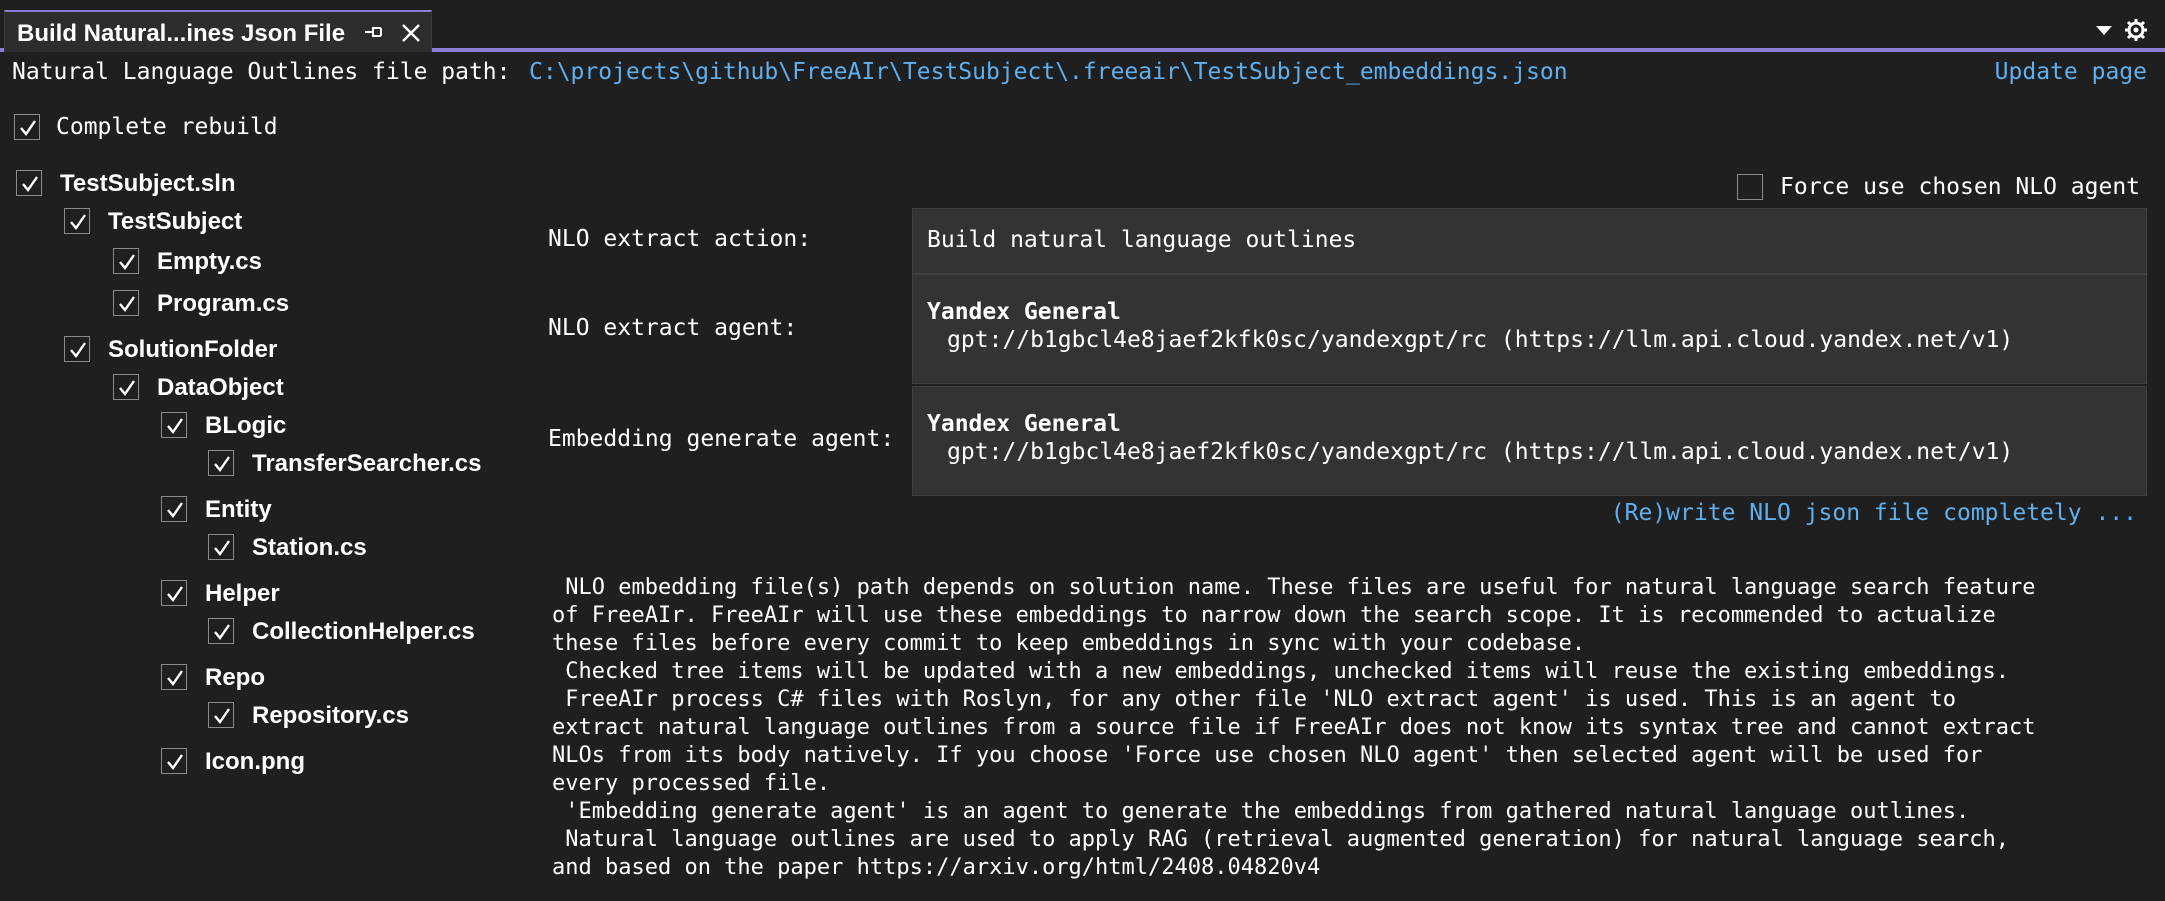  I want to click on extract-agent-label: NLO extract agent:, so click(673, 328).